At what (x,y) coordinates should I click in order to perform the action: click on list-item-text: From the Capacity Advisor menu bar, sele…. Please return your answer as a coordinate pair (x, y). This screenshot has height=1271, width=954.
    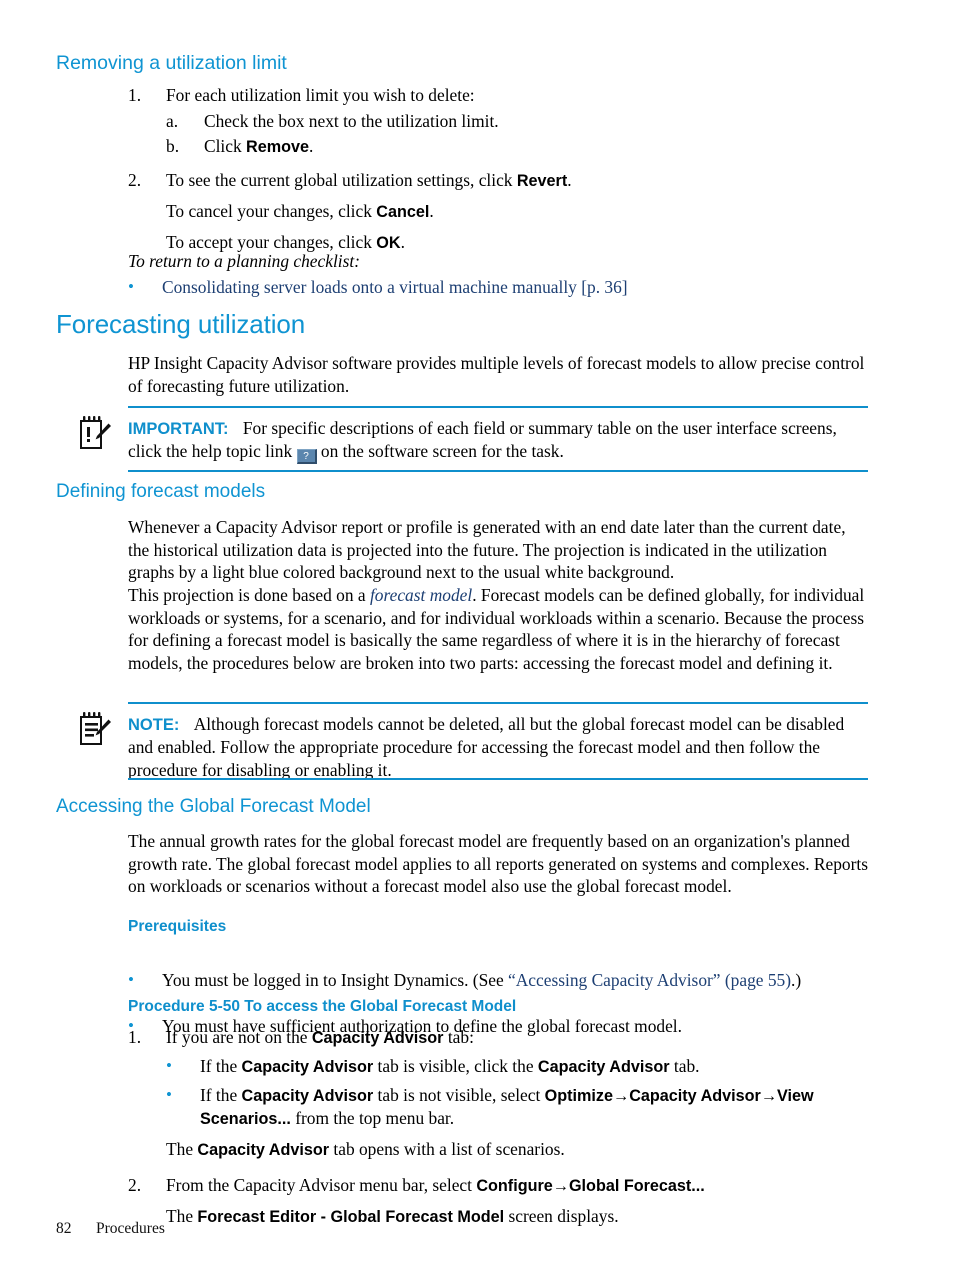
    Looking at the image, I should click on (527, 1185).